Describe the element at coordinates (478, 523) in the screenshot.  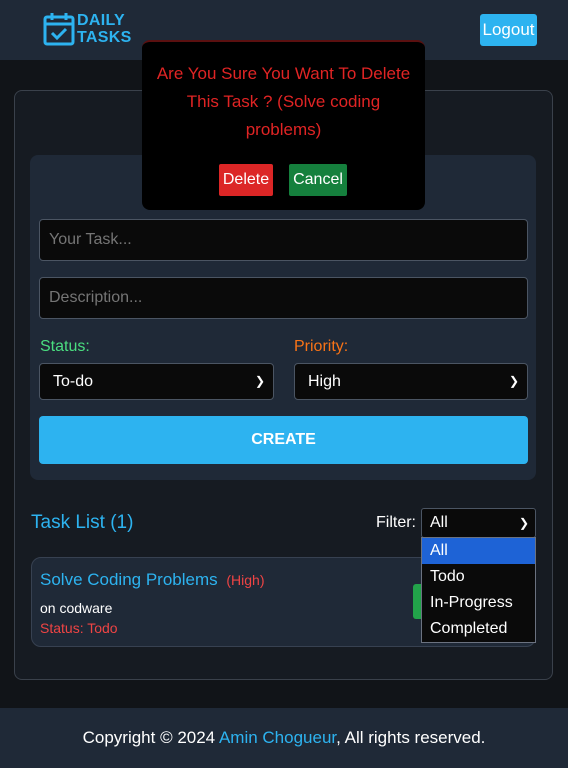
I see `filter-select: All ❯` at that location.